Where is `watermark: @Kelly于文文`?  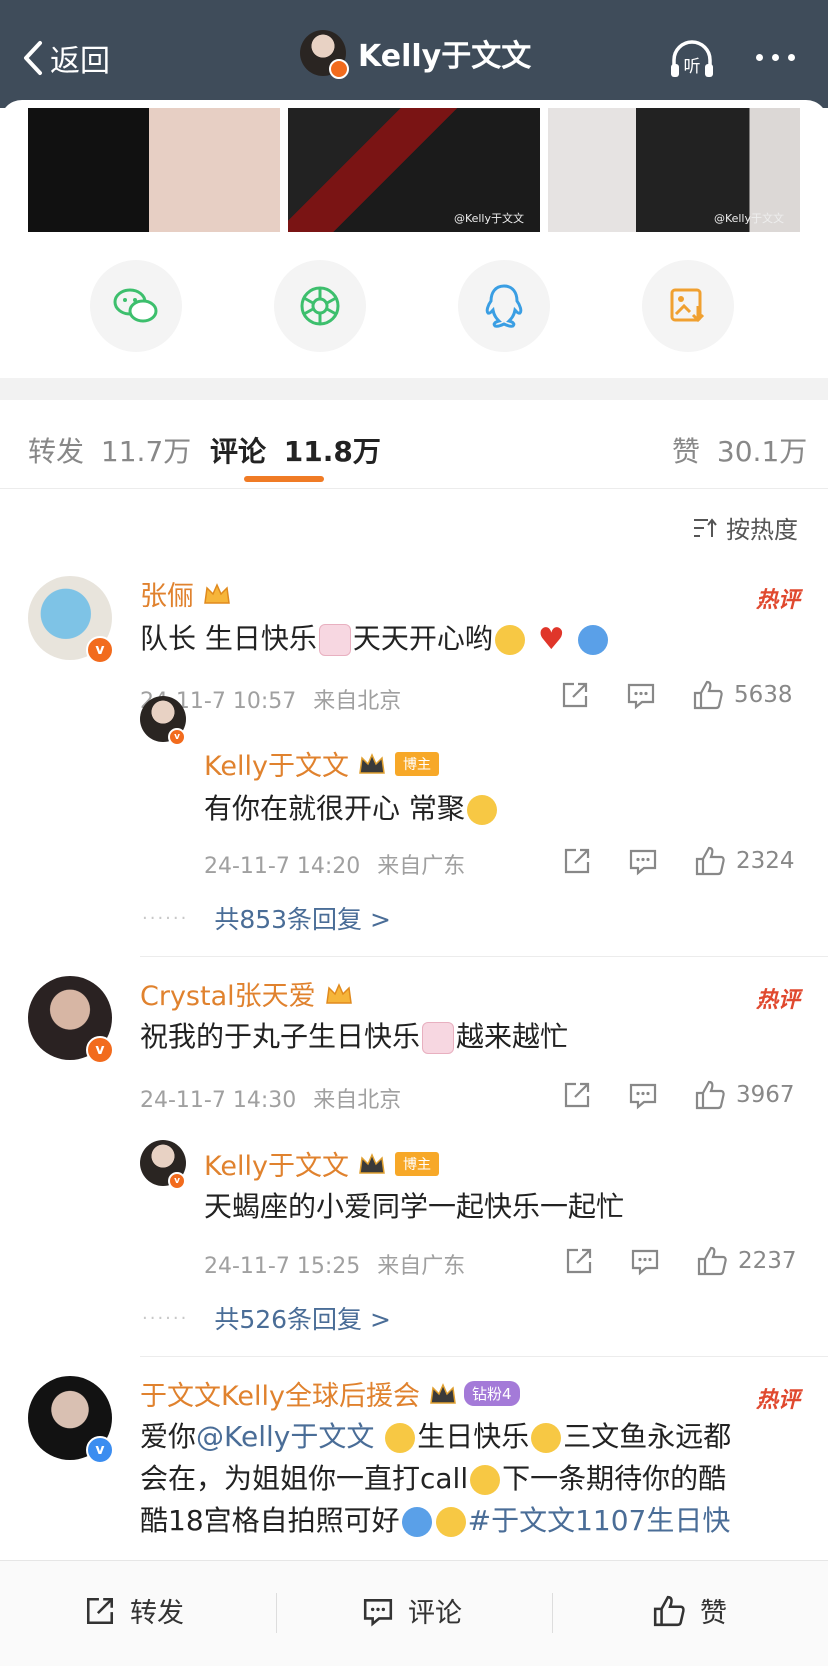
watermark: @Kelly于文文 is located at coordinates (748, 218).